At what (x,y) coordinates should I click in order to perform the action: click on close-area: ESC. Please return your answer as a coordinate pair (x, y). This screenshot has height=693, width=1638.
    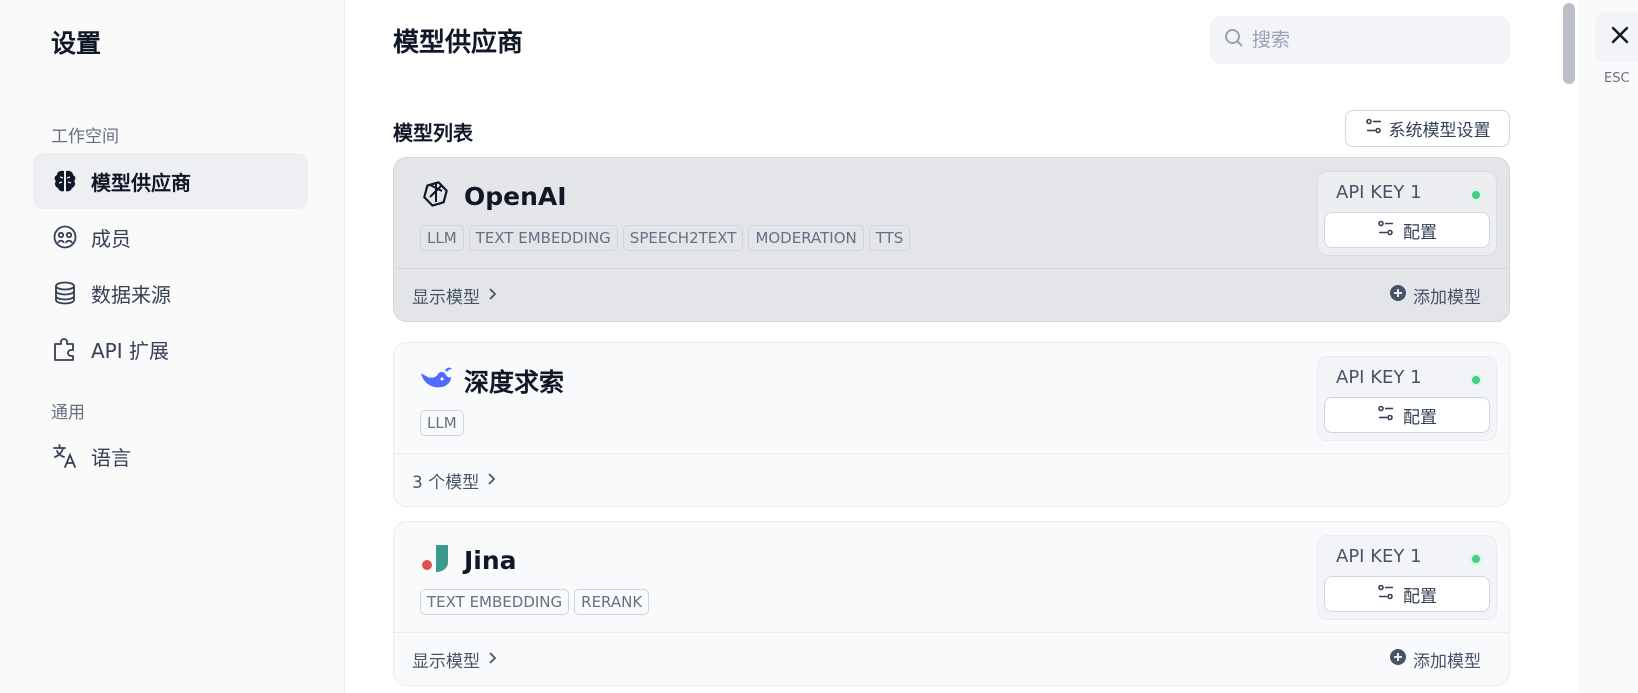
    Looking at the image, I should click on (1608, 346).